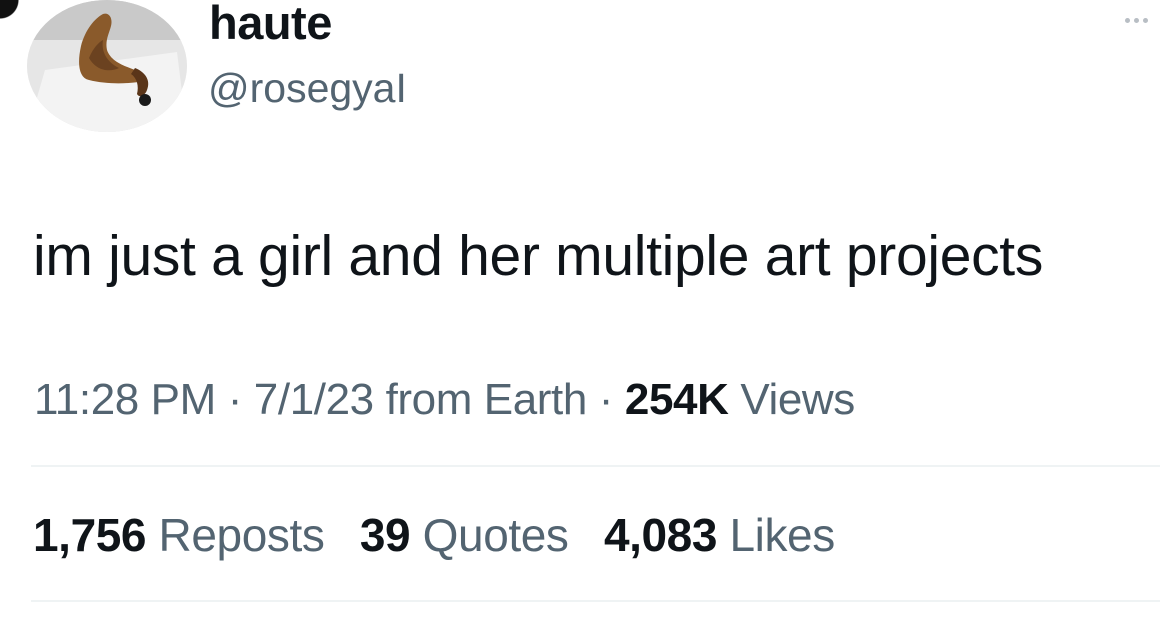 Image resolution: width=1170 pixels, height=624 pixels. Describe the element at coordinates (22, 14) in the screenshot. I see `screen-corner-shadow` at that location.